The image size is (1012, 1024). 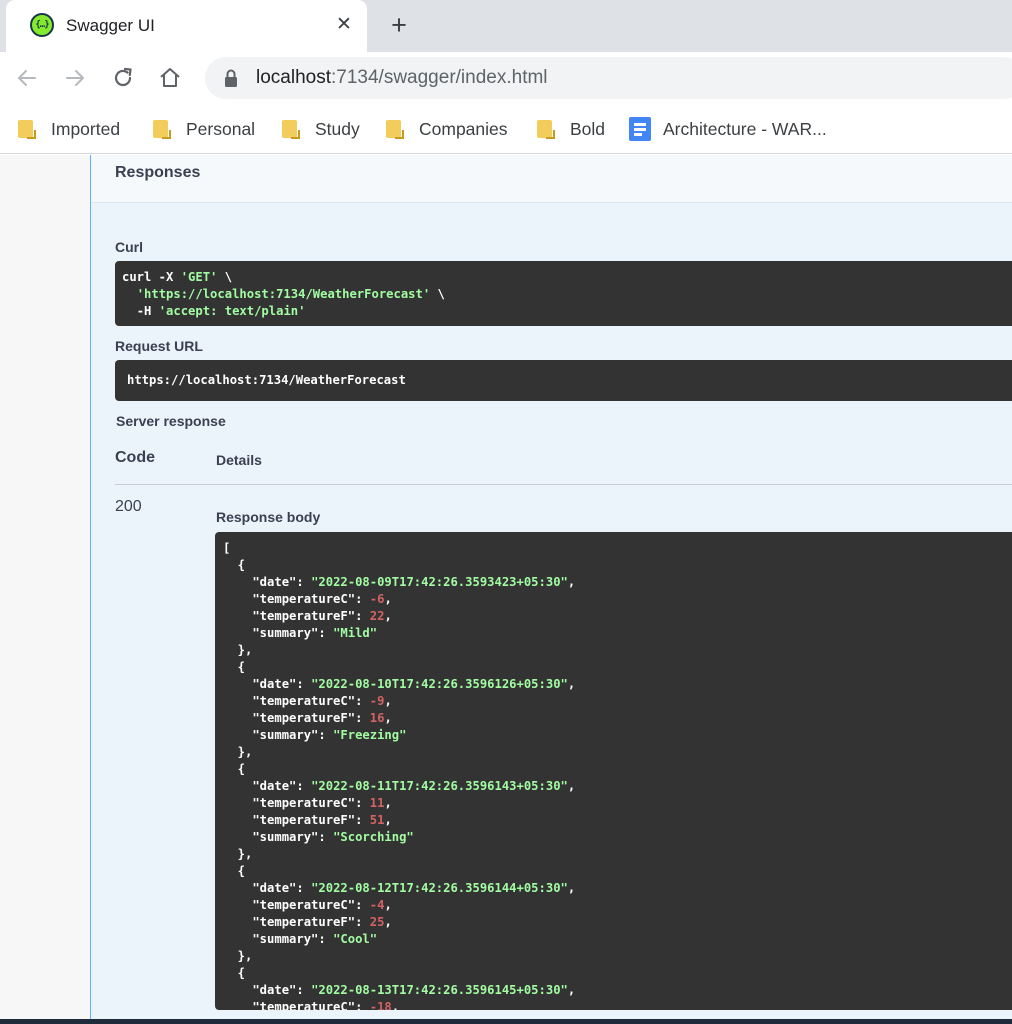 I want to click on close-tab-icon: ✕, so click(x=344, y=25).